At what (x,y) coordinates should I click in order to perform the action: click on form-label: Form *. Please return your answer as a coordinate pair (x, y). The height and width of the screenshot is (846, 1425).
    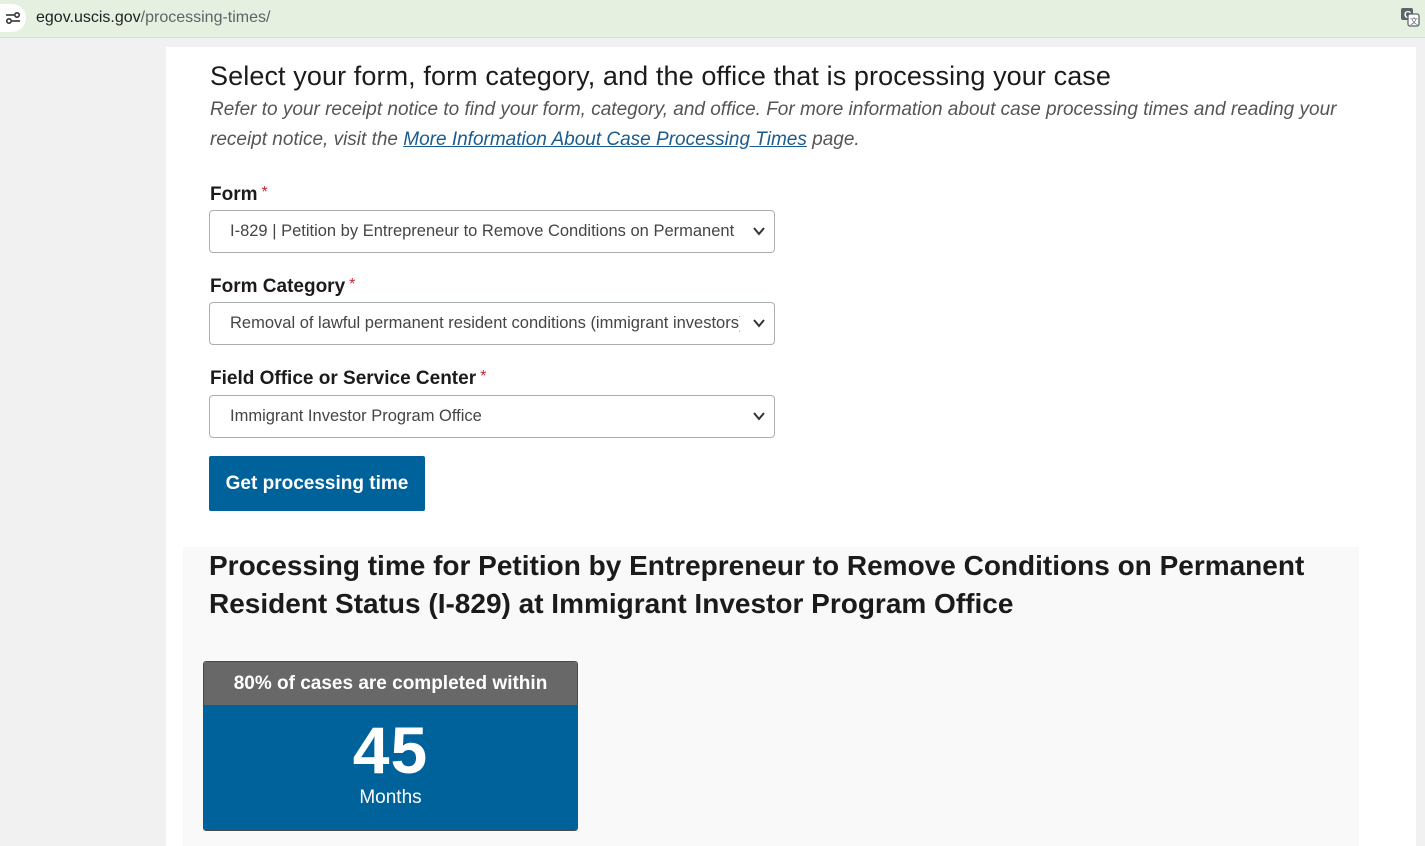
    Looking at the image, I should click on (239, 195).